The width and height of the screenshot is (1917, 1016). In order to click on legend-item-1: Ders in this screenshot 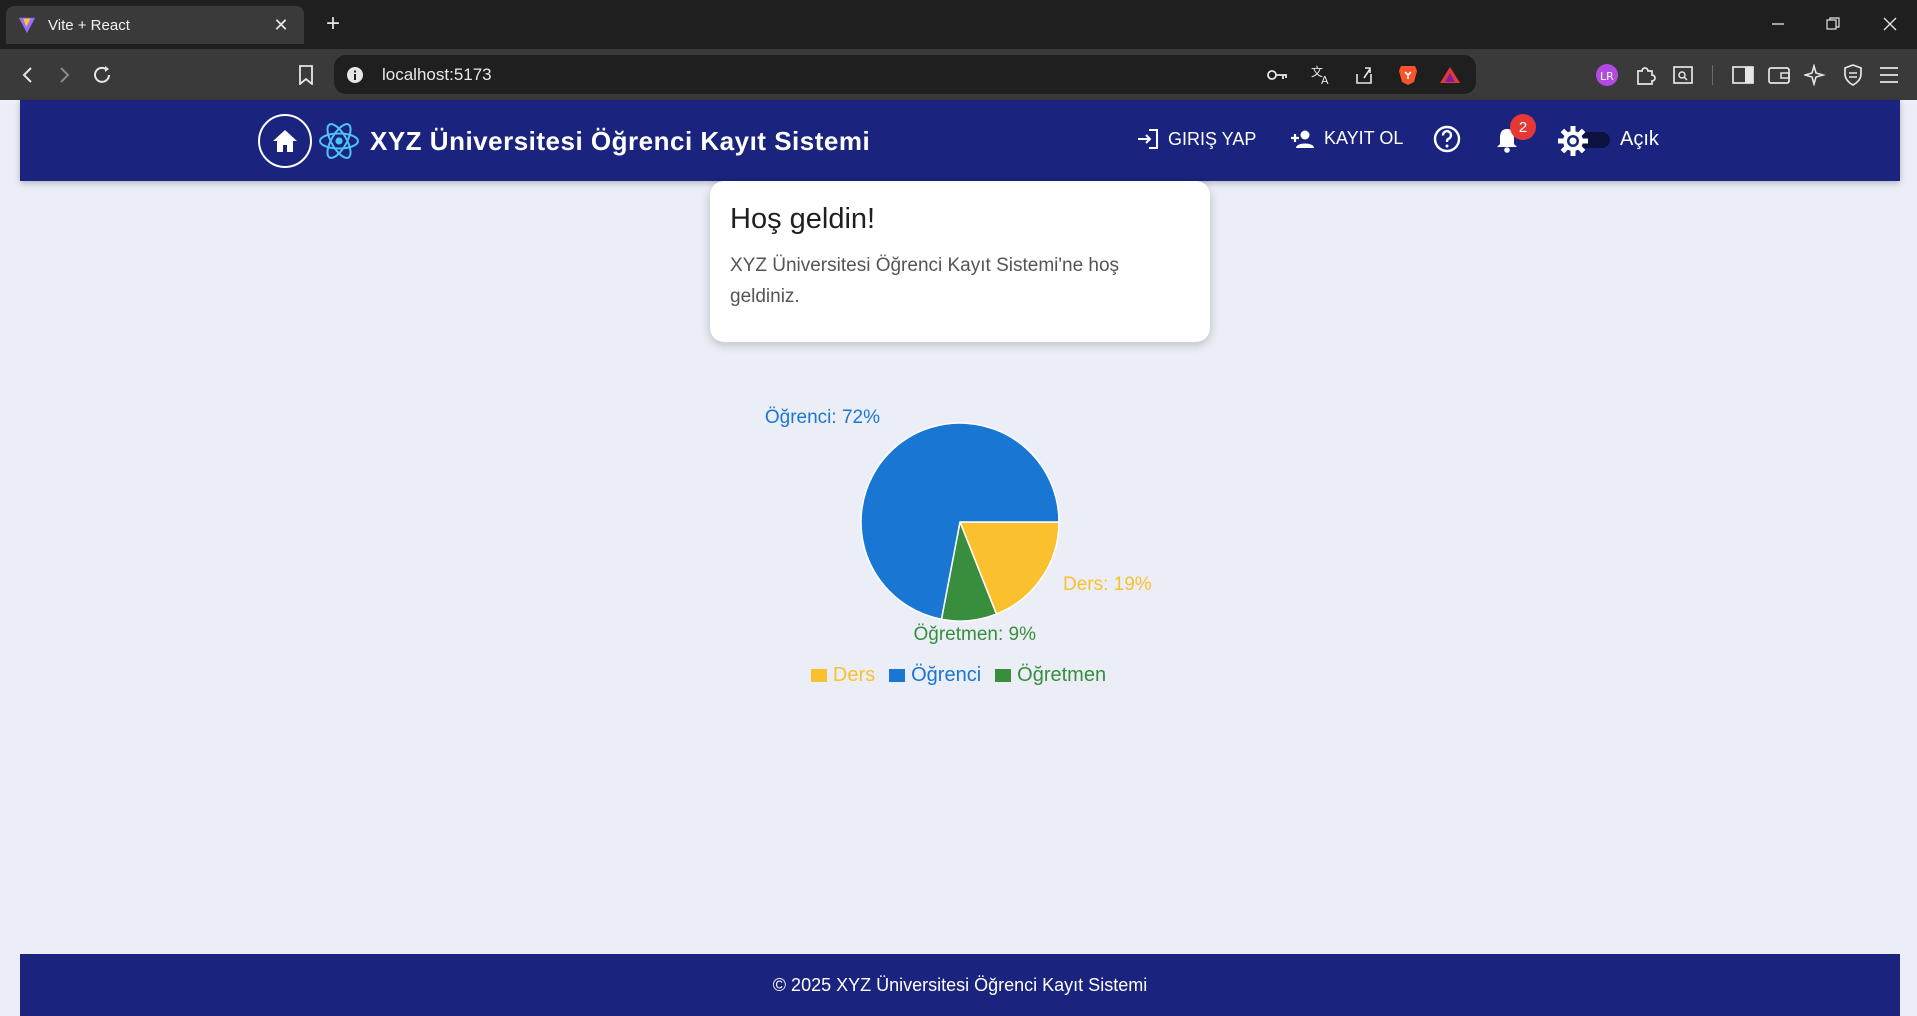, I will do `click(843, 675)`.